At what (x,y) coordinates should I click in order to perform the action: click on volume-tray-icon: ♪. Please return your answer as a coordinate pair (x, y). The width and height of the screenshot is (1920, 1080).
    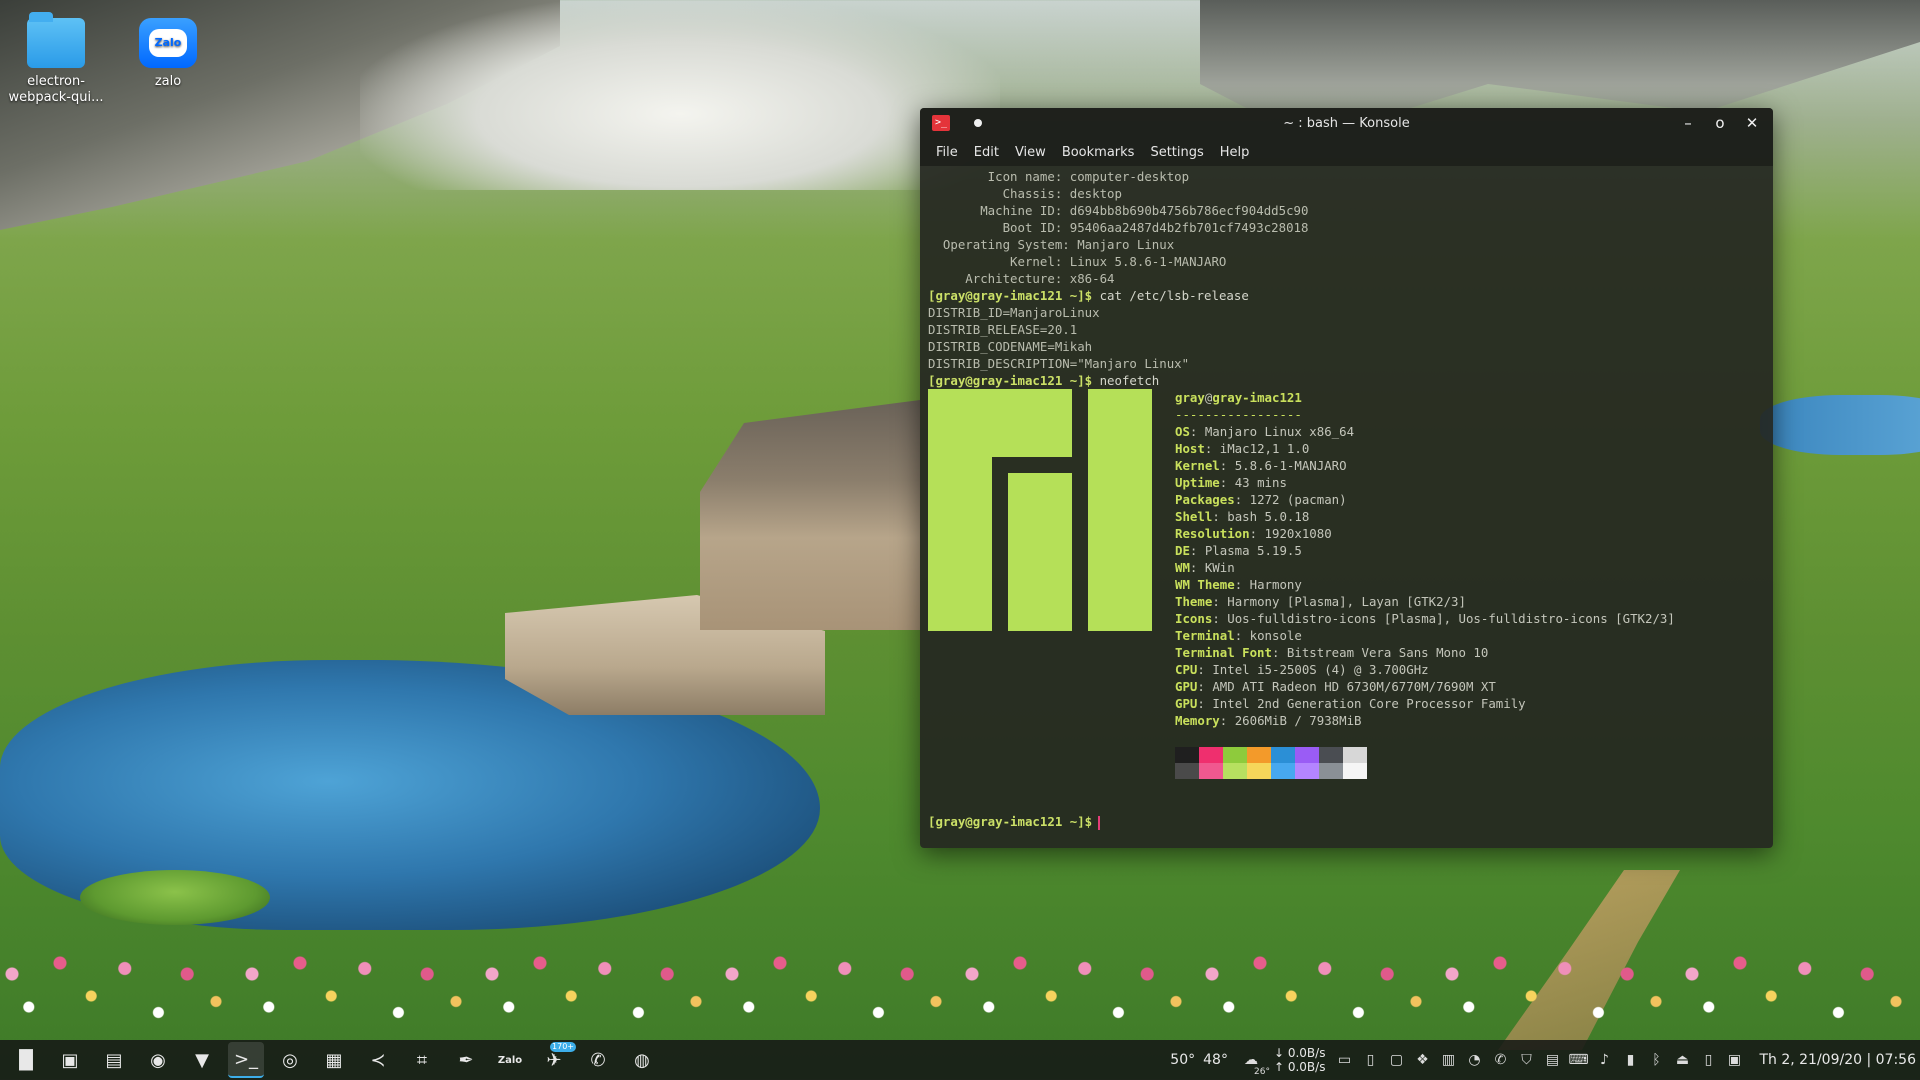
    Looking at the image, I should click on (1604, 1060).